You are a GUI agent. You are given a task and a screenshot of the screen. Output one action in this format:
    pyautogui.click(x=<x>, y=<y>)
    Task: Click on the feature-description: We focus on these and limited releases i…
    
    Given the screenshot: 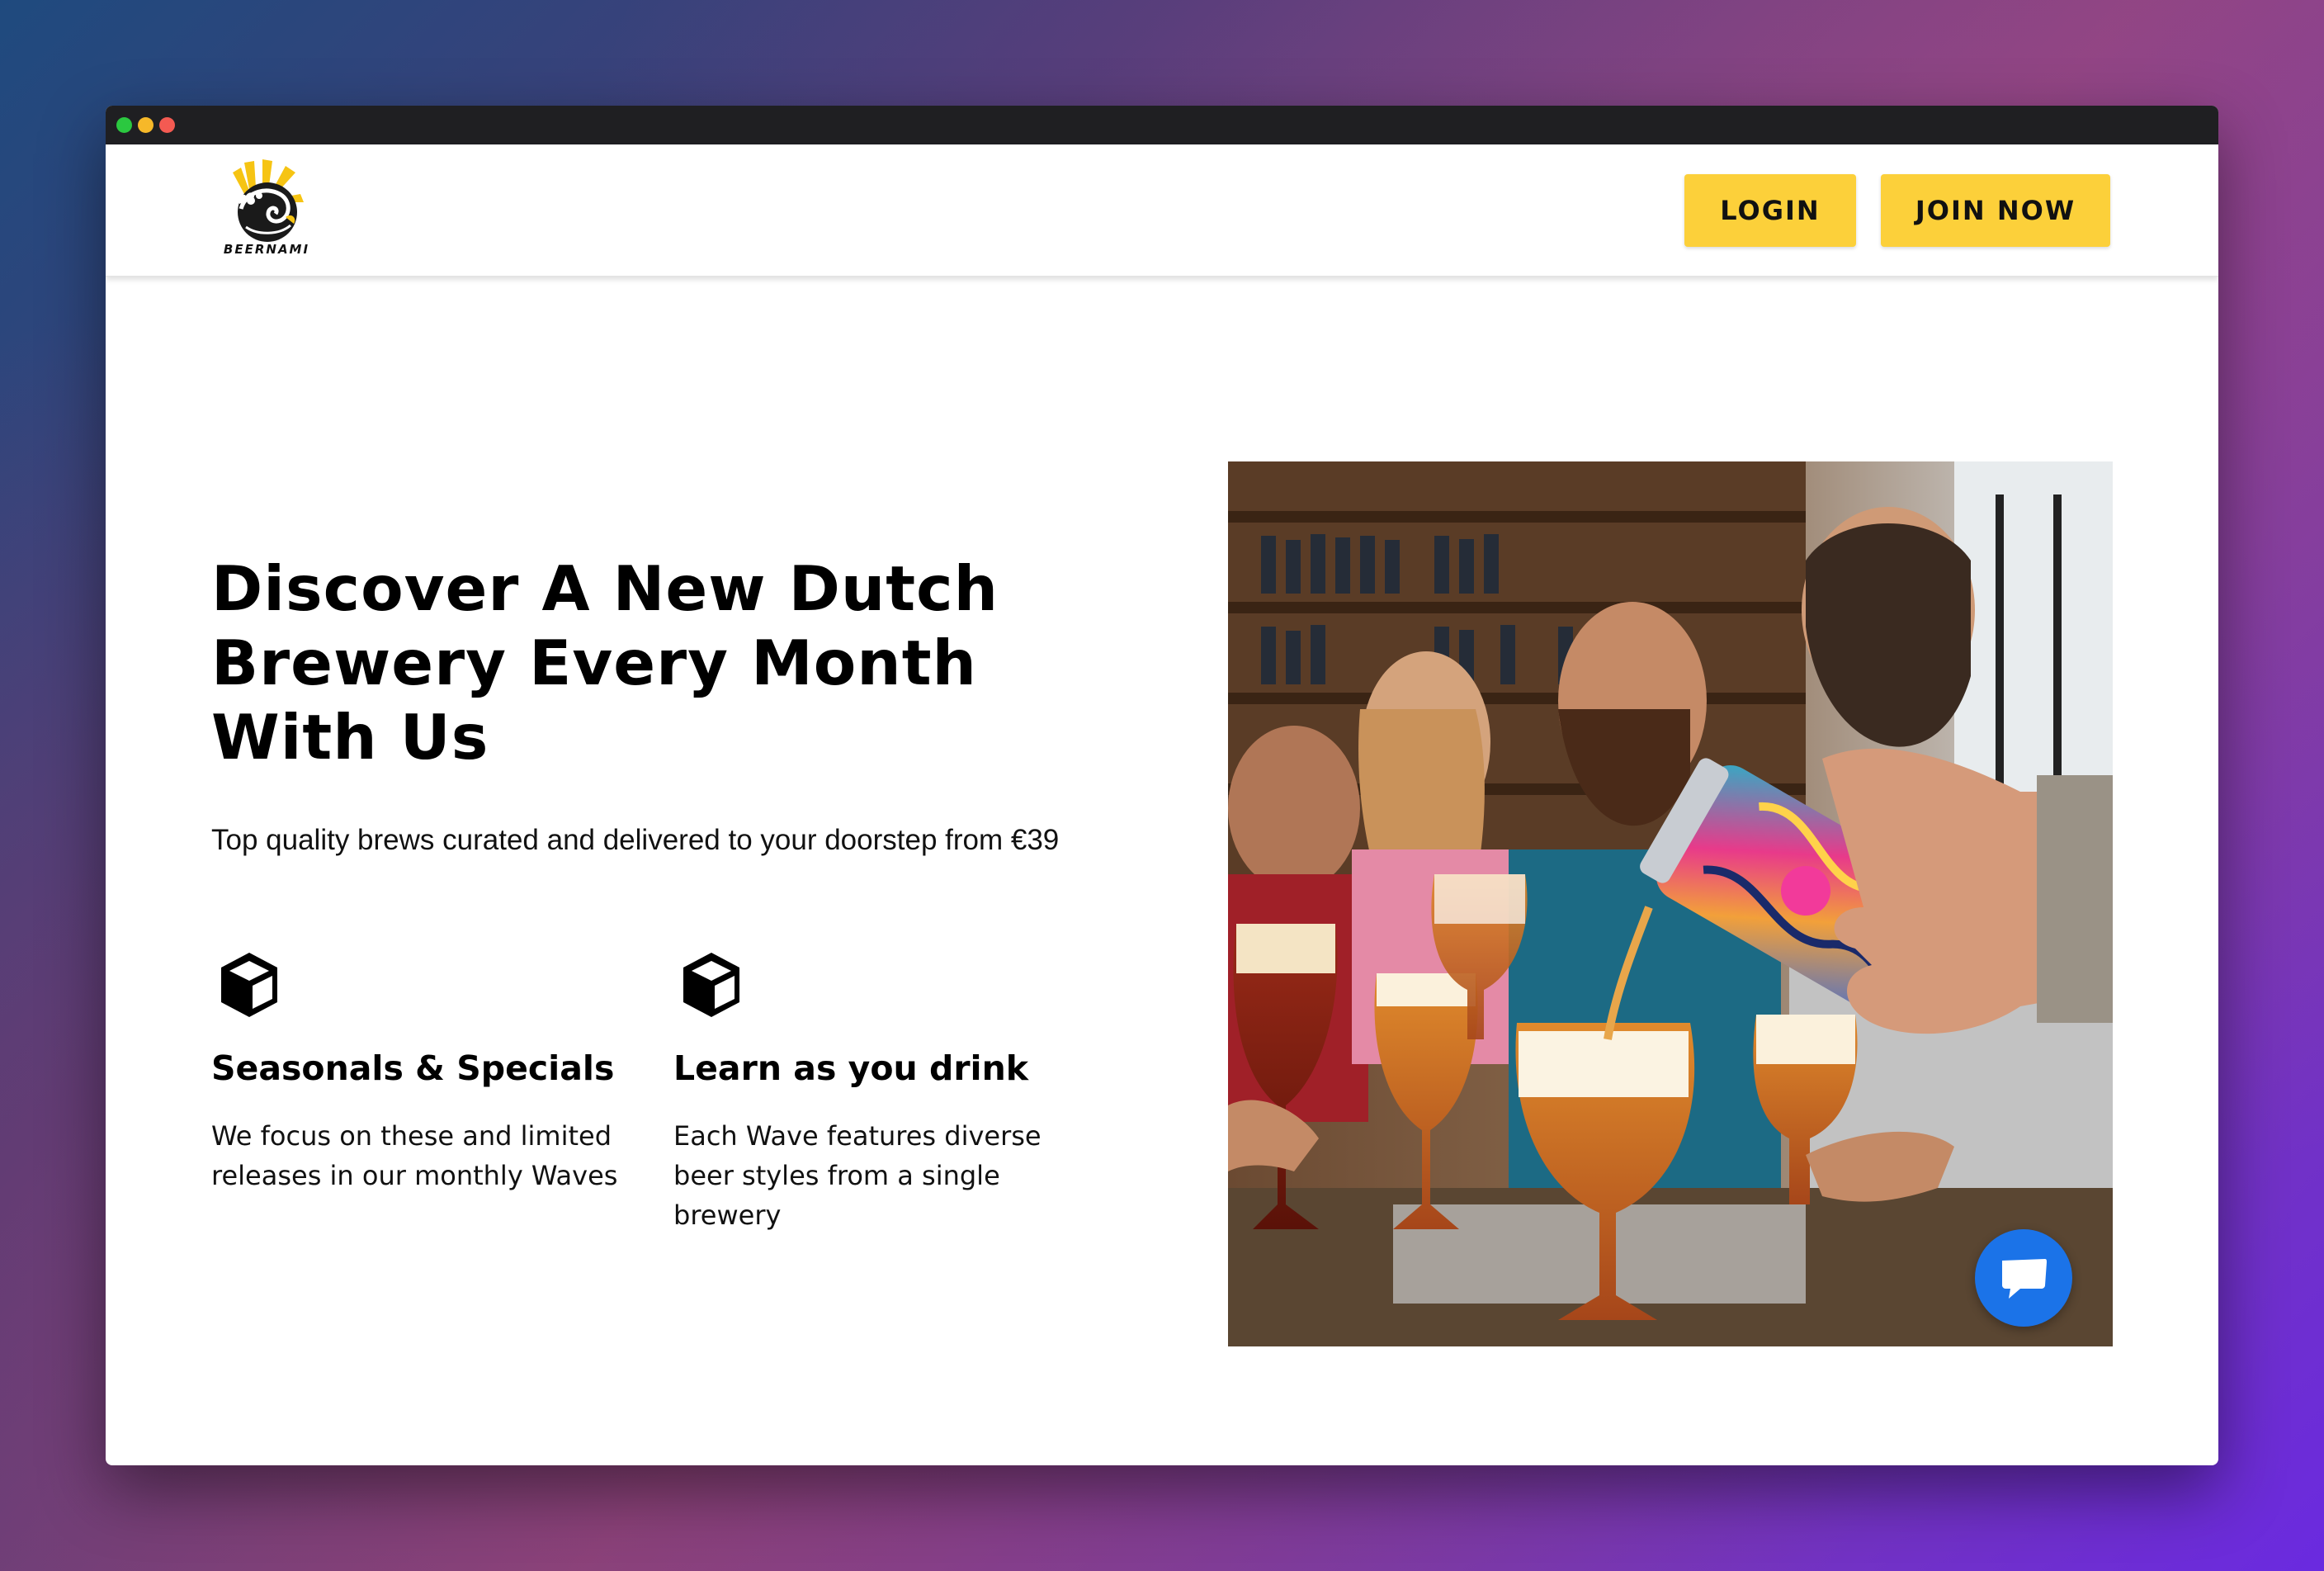 What is the action you would take?
    pyautogui.click(x=415, y=1155)
    